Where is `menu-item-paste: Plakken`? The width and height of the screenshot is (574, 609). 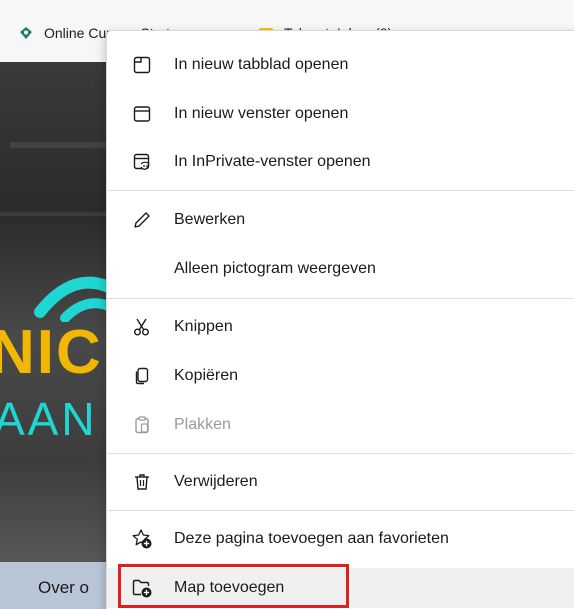 menu-item-paste: Plakken is located at coordinates (340, 425).